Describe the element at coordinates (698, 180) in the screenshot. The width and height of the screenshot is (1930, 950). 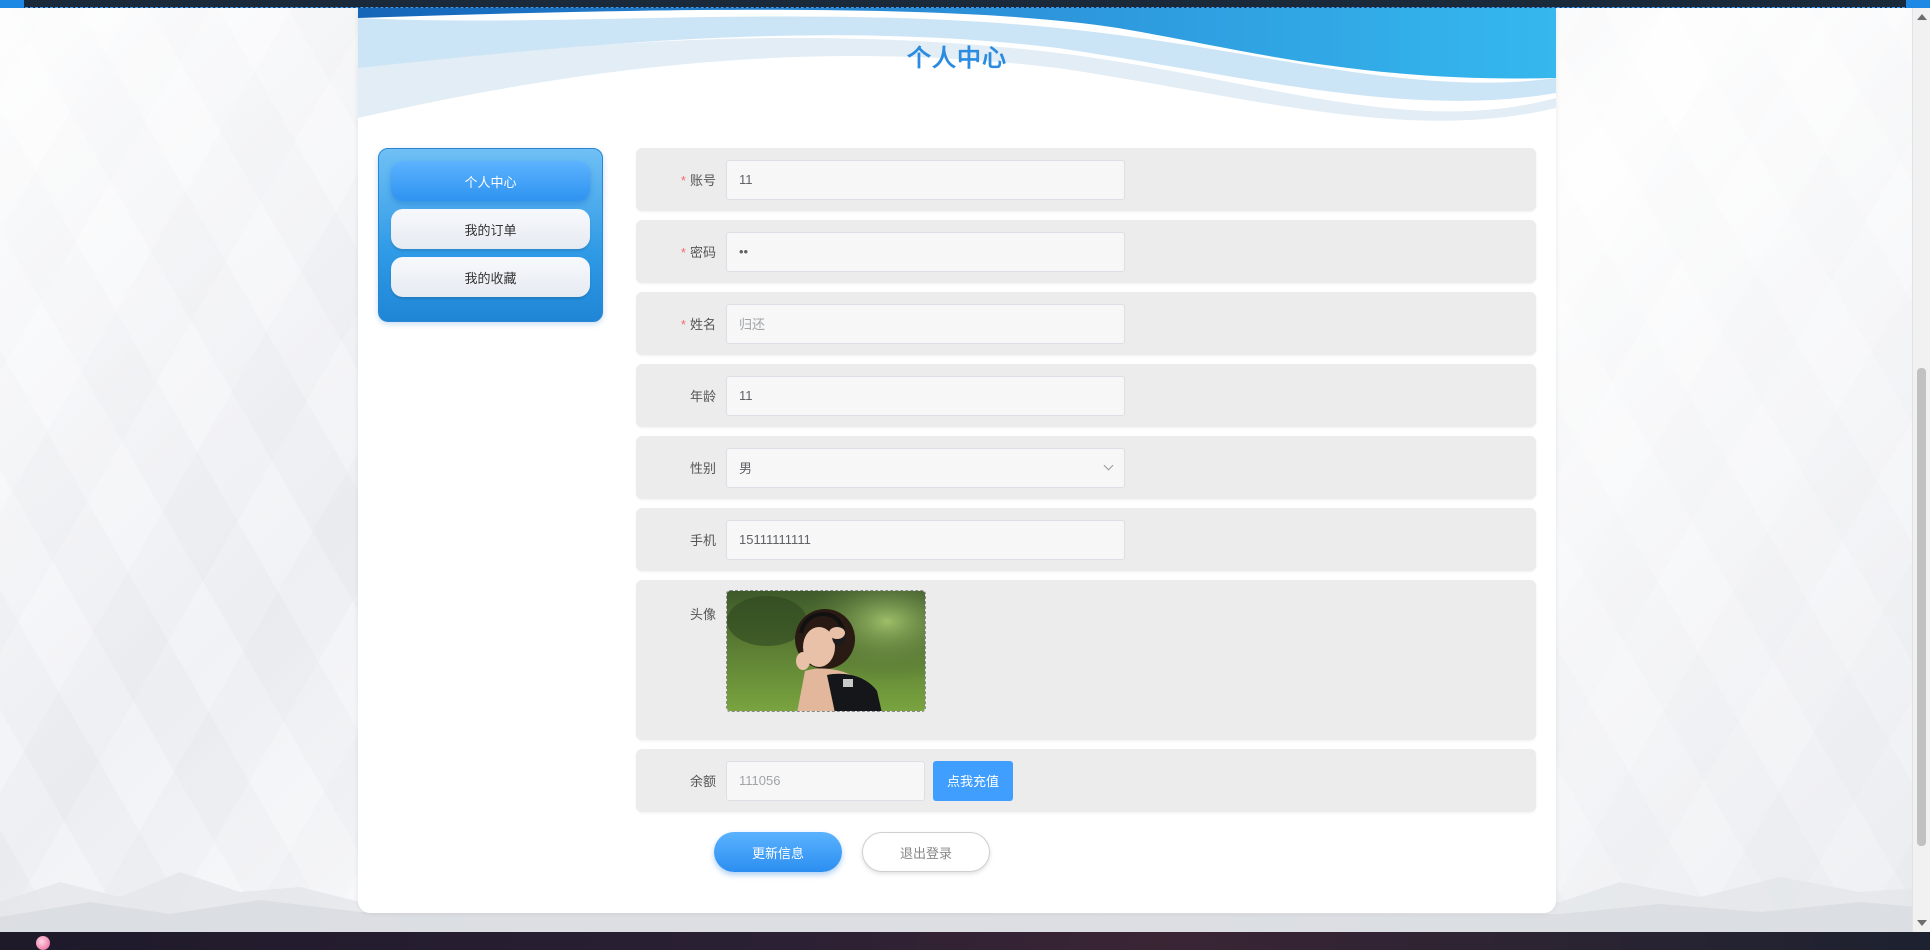
I see `account-label: * 账号` at that location.